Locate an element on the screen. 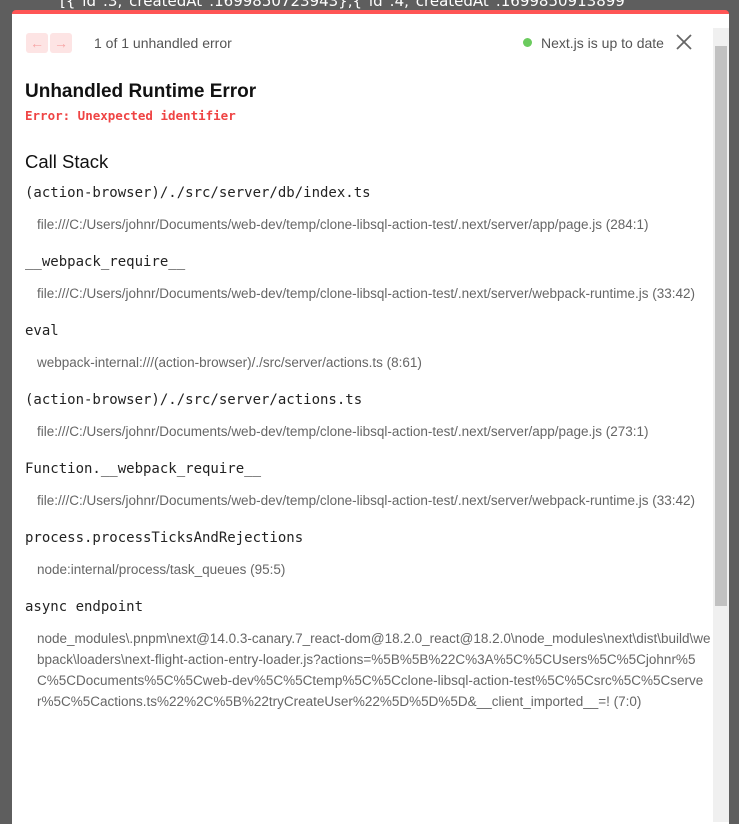 Image resolution: width=739 pixels, height=824 pixels. stack-frame-function: eval is located at coordinates (42, 331).